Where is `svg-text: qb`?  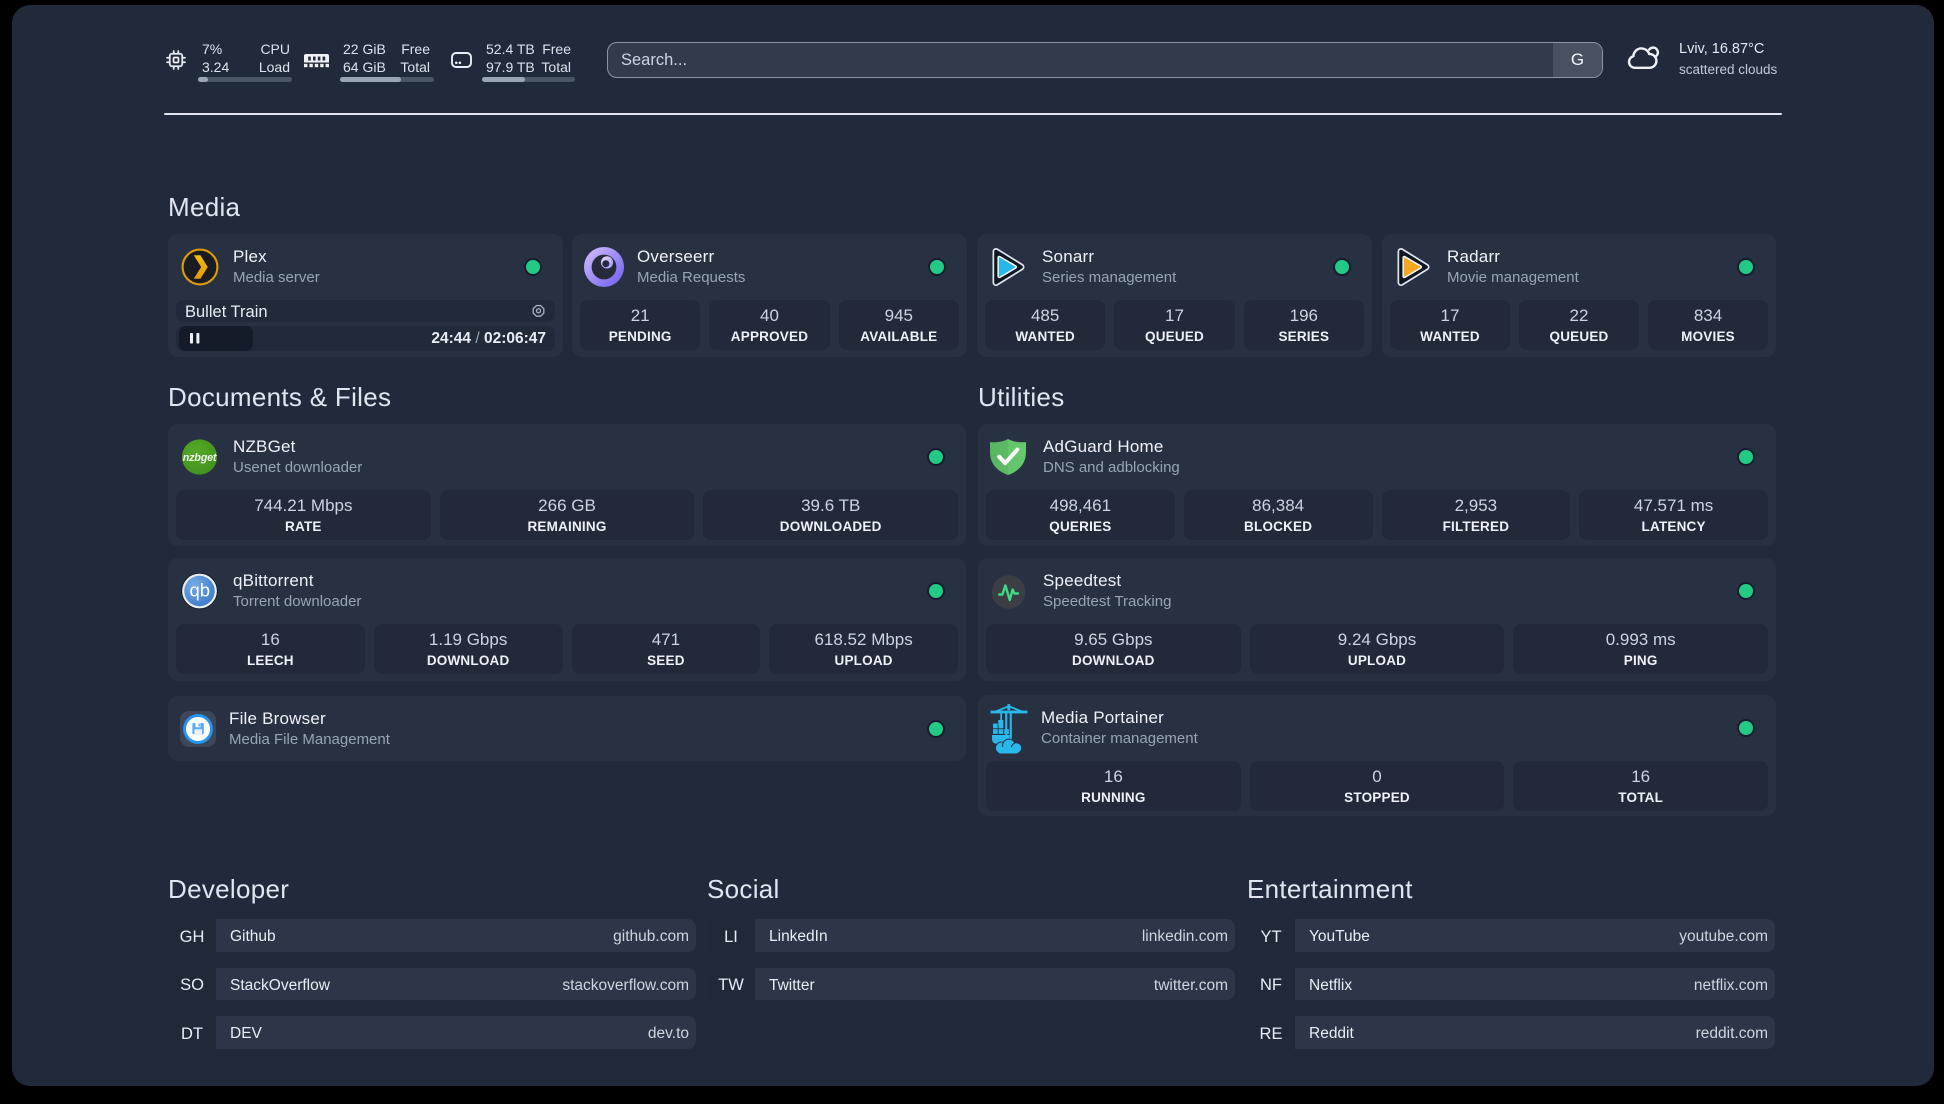 svg-text: qb is located at coordinates (200, 590).